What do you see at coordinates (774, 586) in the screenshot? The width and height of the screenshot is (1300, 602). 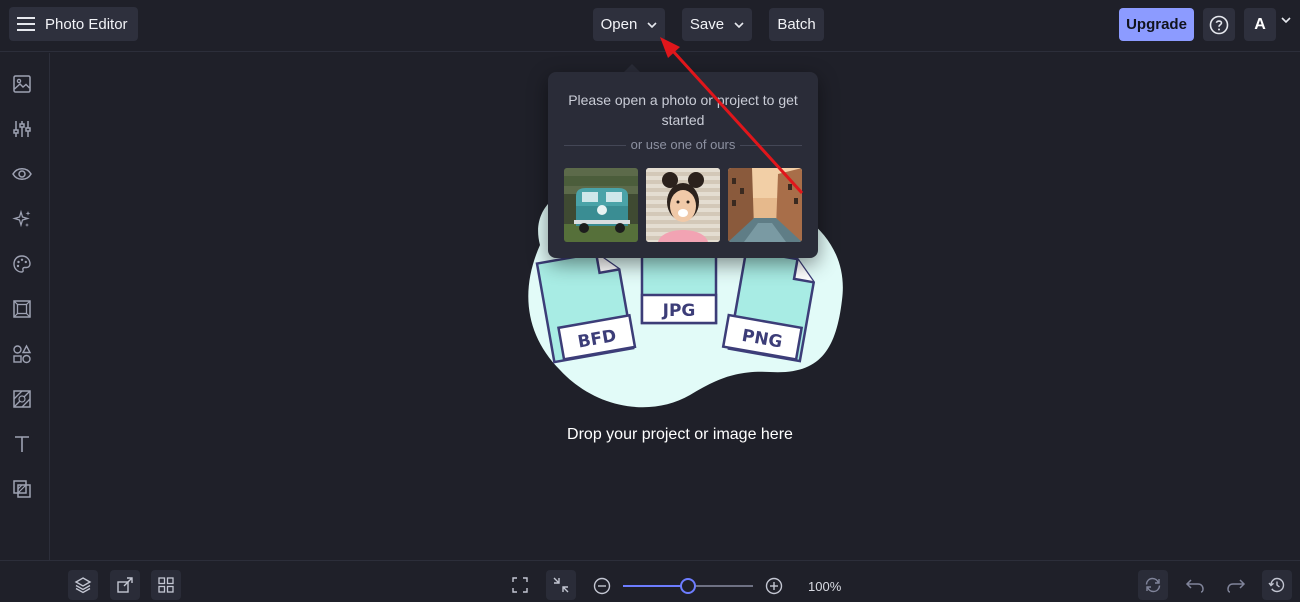 I see `zoom-in-icon` at bounding box center [774, 586].